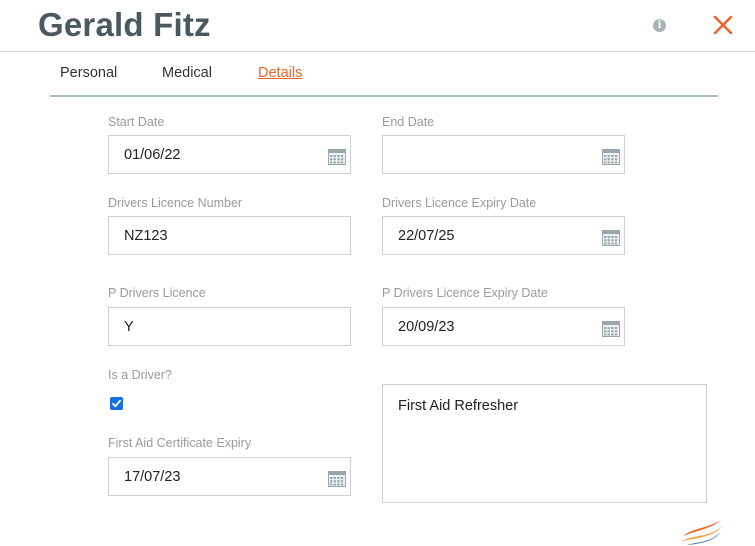 This screenshot has height=546, width=755. I want to click on tab-details: Details, so click(280, 73).